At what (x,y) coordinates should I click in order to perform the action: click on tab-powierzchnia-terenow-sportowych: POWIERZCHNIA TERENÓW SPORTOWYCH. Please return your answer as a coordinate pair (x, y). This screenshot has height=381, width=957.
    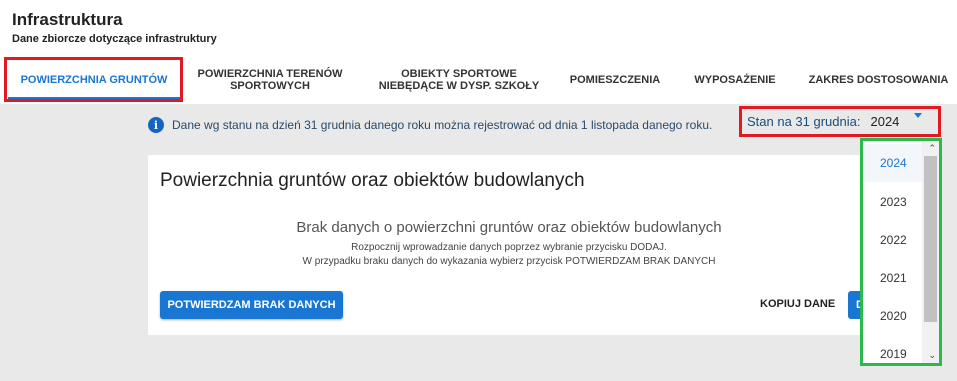
    Looking at the image, I should click on (270, 80).